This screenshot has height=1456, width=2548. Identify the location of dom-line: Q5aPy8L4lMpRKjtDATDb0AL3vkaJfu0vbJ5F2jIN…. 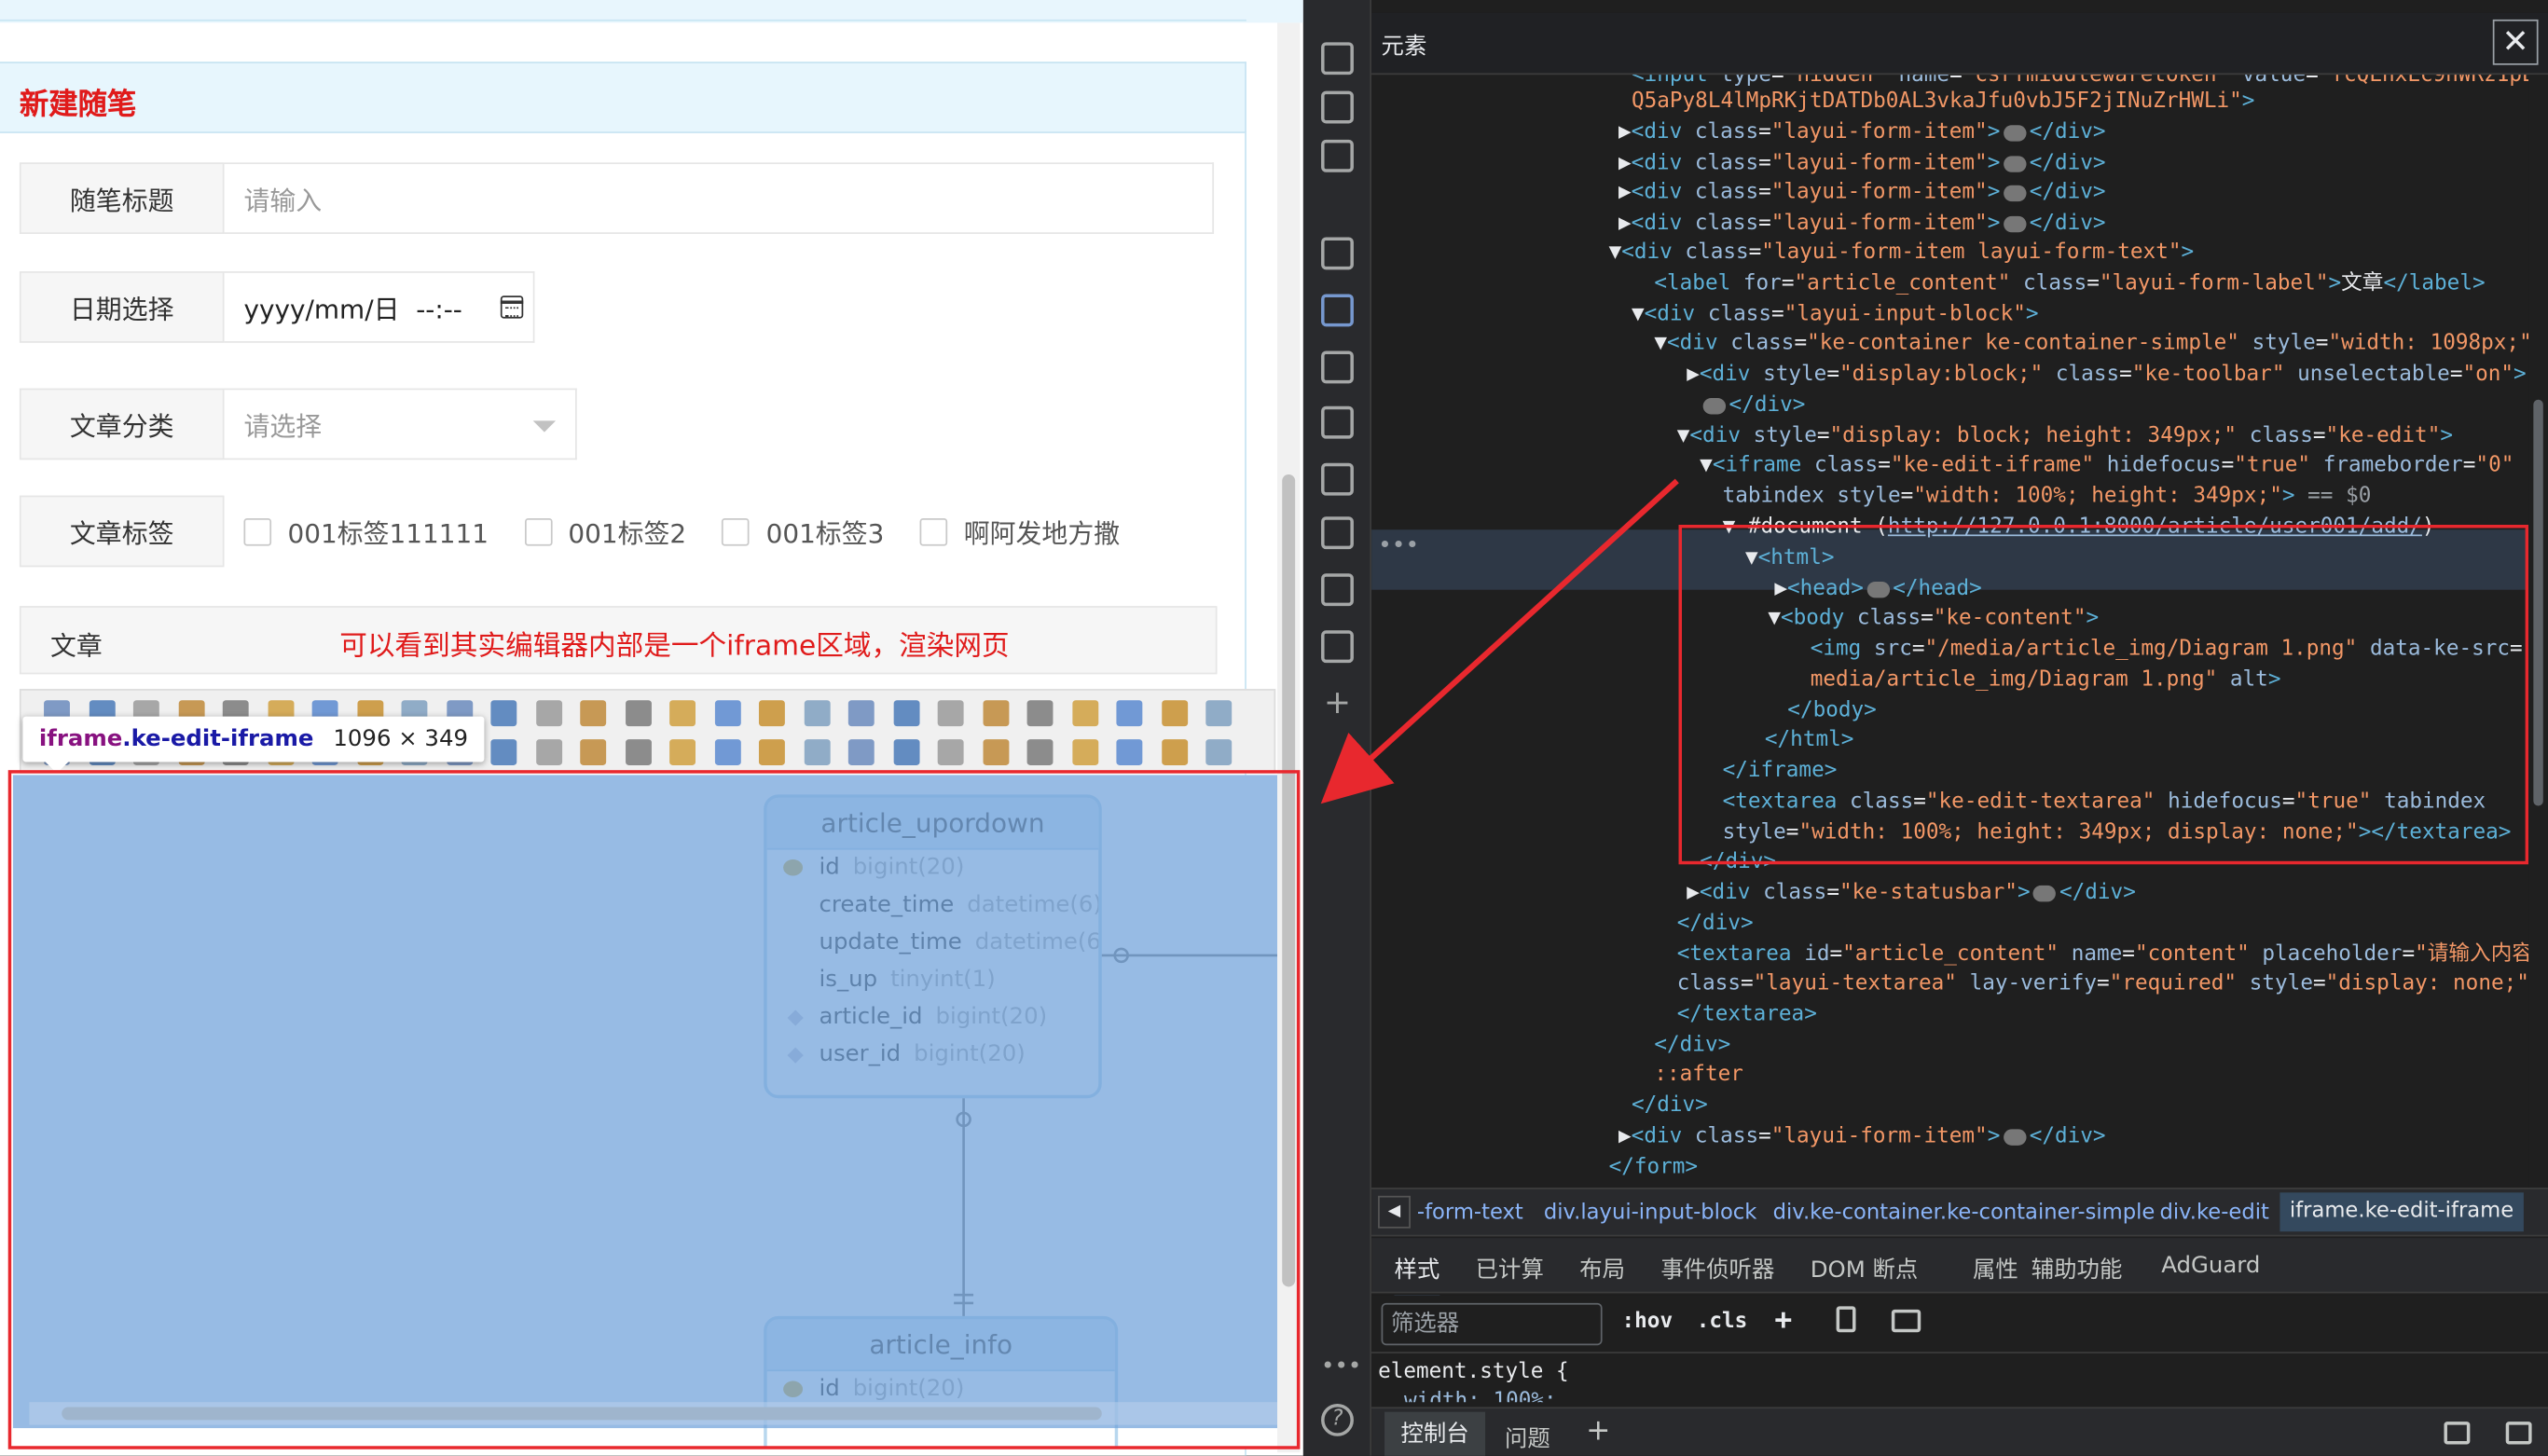
(1943, 102).